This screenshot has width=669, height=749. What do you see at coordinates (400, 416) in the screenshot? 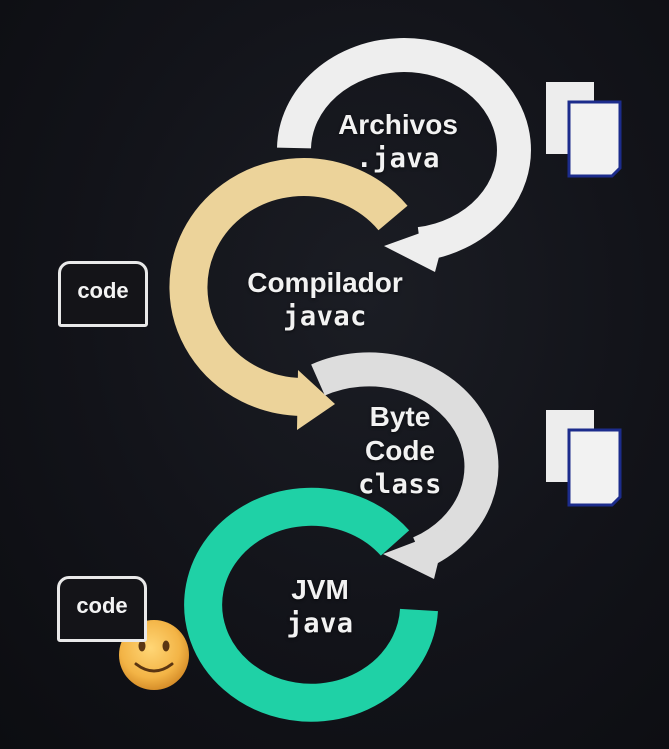
I see `bytecode-title-1: Byte` at bounding box center [400, 416].